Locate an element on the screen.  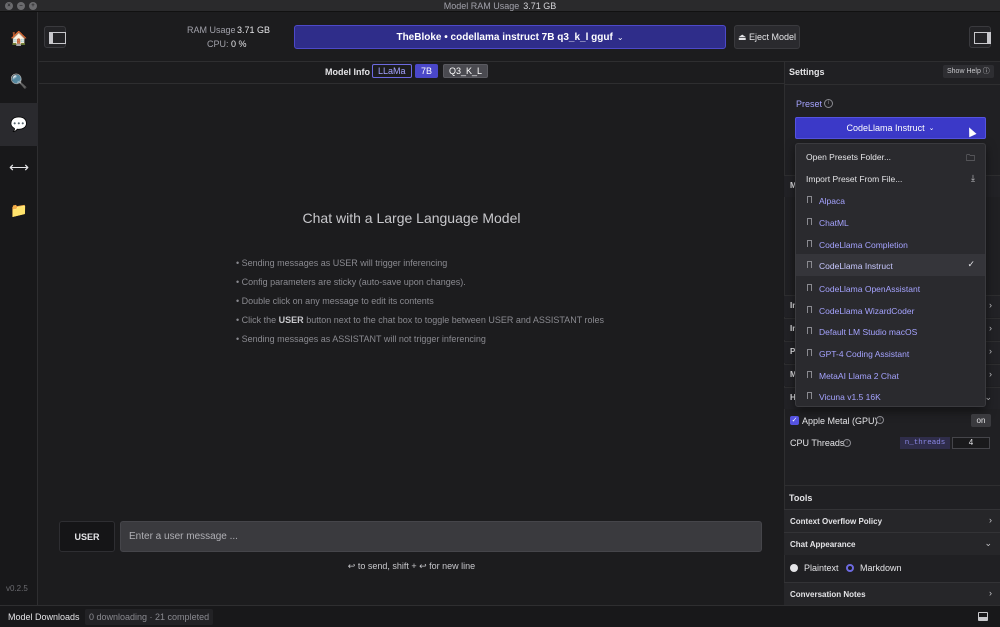
toggle-settings-panel-icon is located at coordinates (980, 37).